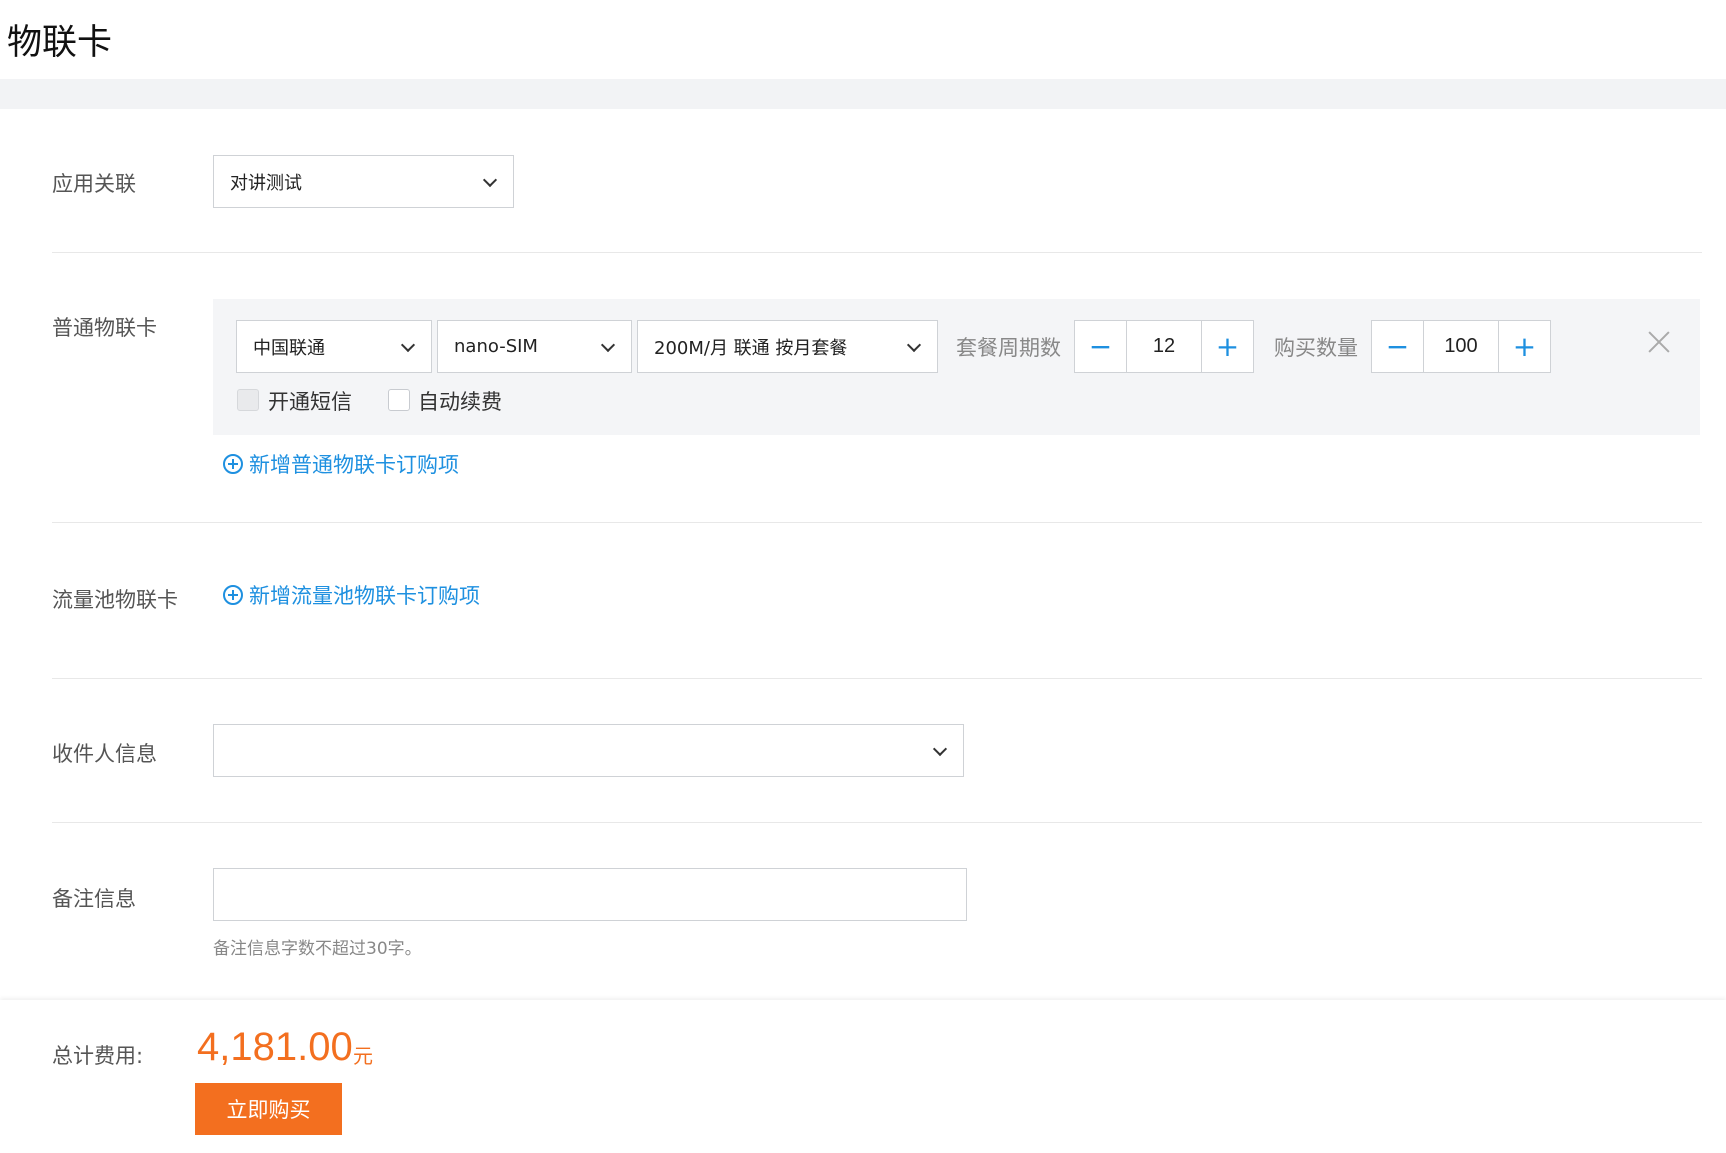  Describe the element at coordinates (590, 894) in the screenshot. I see `remark-input` at that location.